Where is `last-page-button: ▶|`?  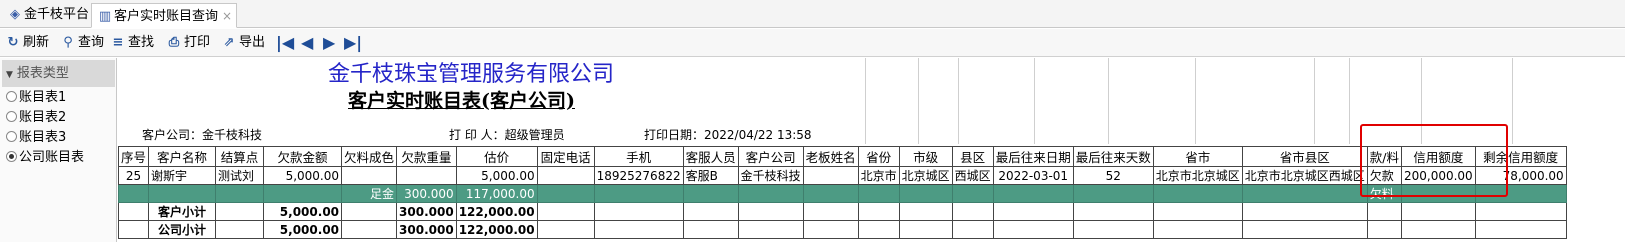 last-page-button: ▶| is located at coordinates (353, 43).